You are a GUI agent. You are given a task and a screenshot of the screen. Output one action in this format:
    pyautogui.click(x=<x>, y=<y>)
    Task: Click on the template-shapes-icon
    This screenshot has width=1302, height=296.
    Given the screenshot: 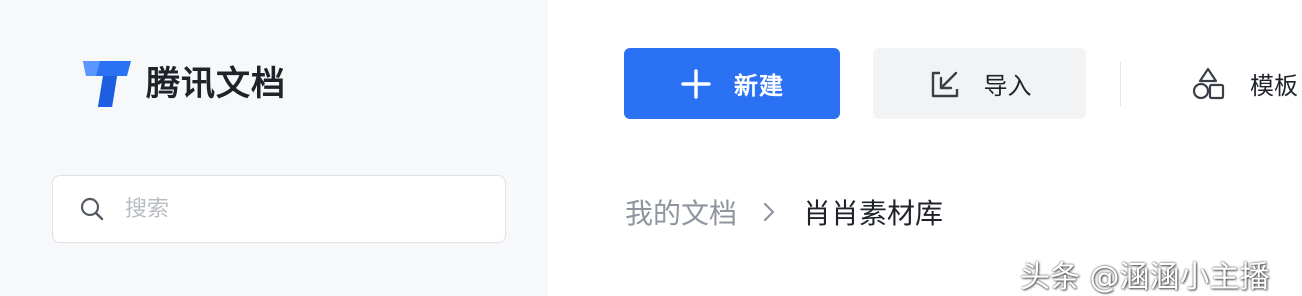 What is the action you would take?
    pyautogui.click(x=1208, y=83)
    